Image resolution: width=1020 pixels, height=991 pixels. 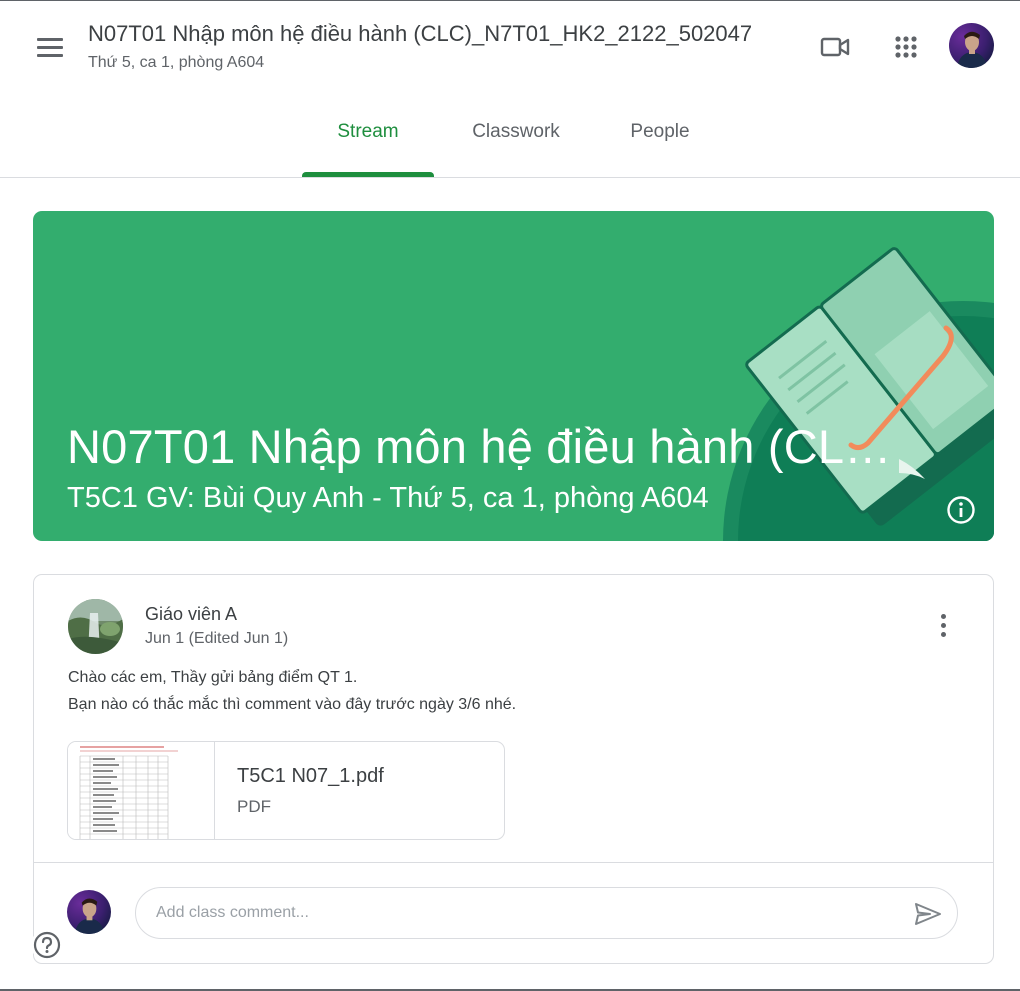 What do you see at coordinates (513, 862) in the screenshot?
I see `divider` at bounding box center [513, 862].